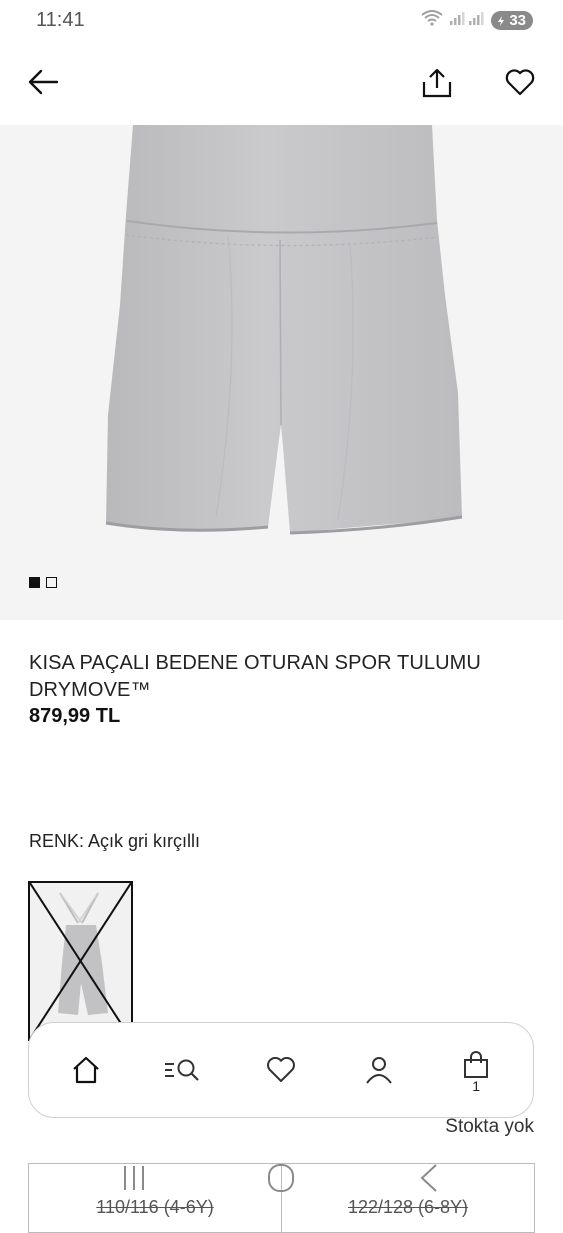 The image size is (563, 1233). I want to click on pagination-dot-active, so click(34, 582).